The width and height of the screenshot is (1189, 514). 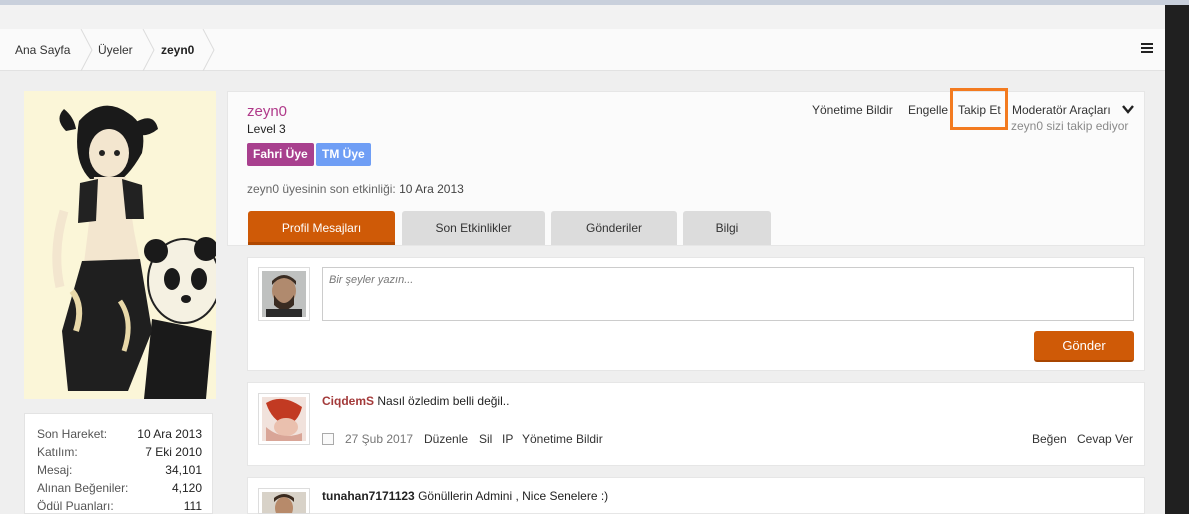 What do you see at coordinates (42, 50) in the screenshot?
I see `breadcrumb-home: Ana Sayfa` at bounding box center [42, 50].